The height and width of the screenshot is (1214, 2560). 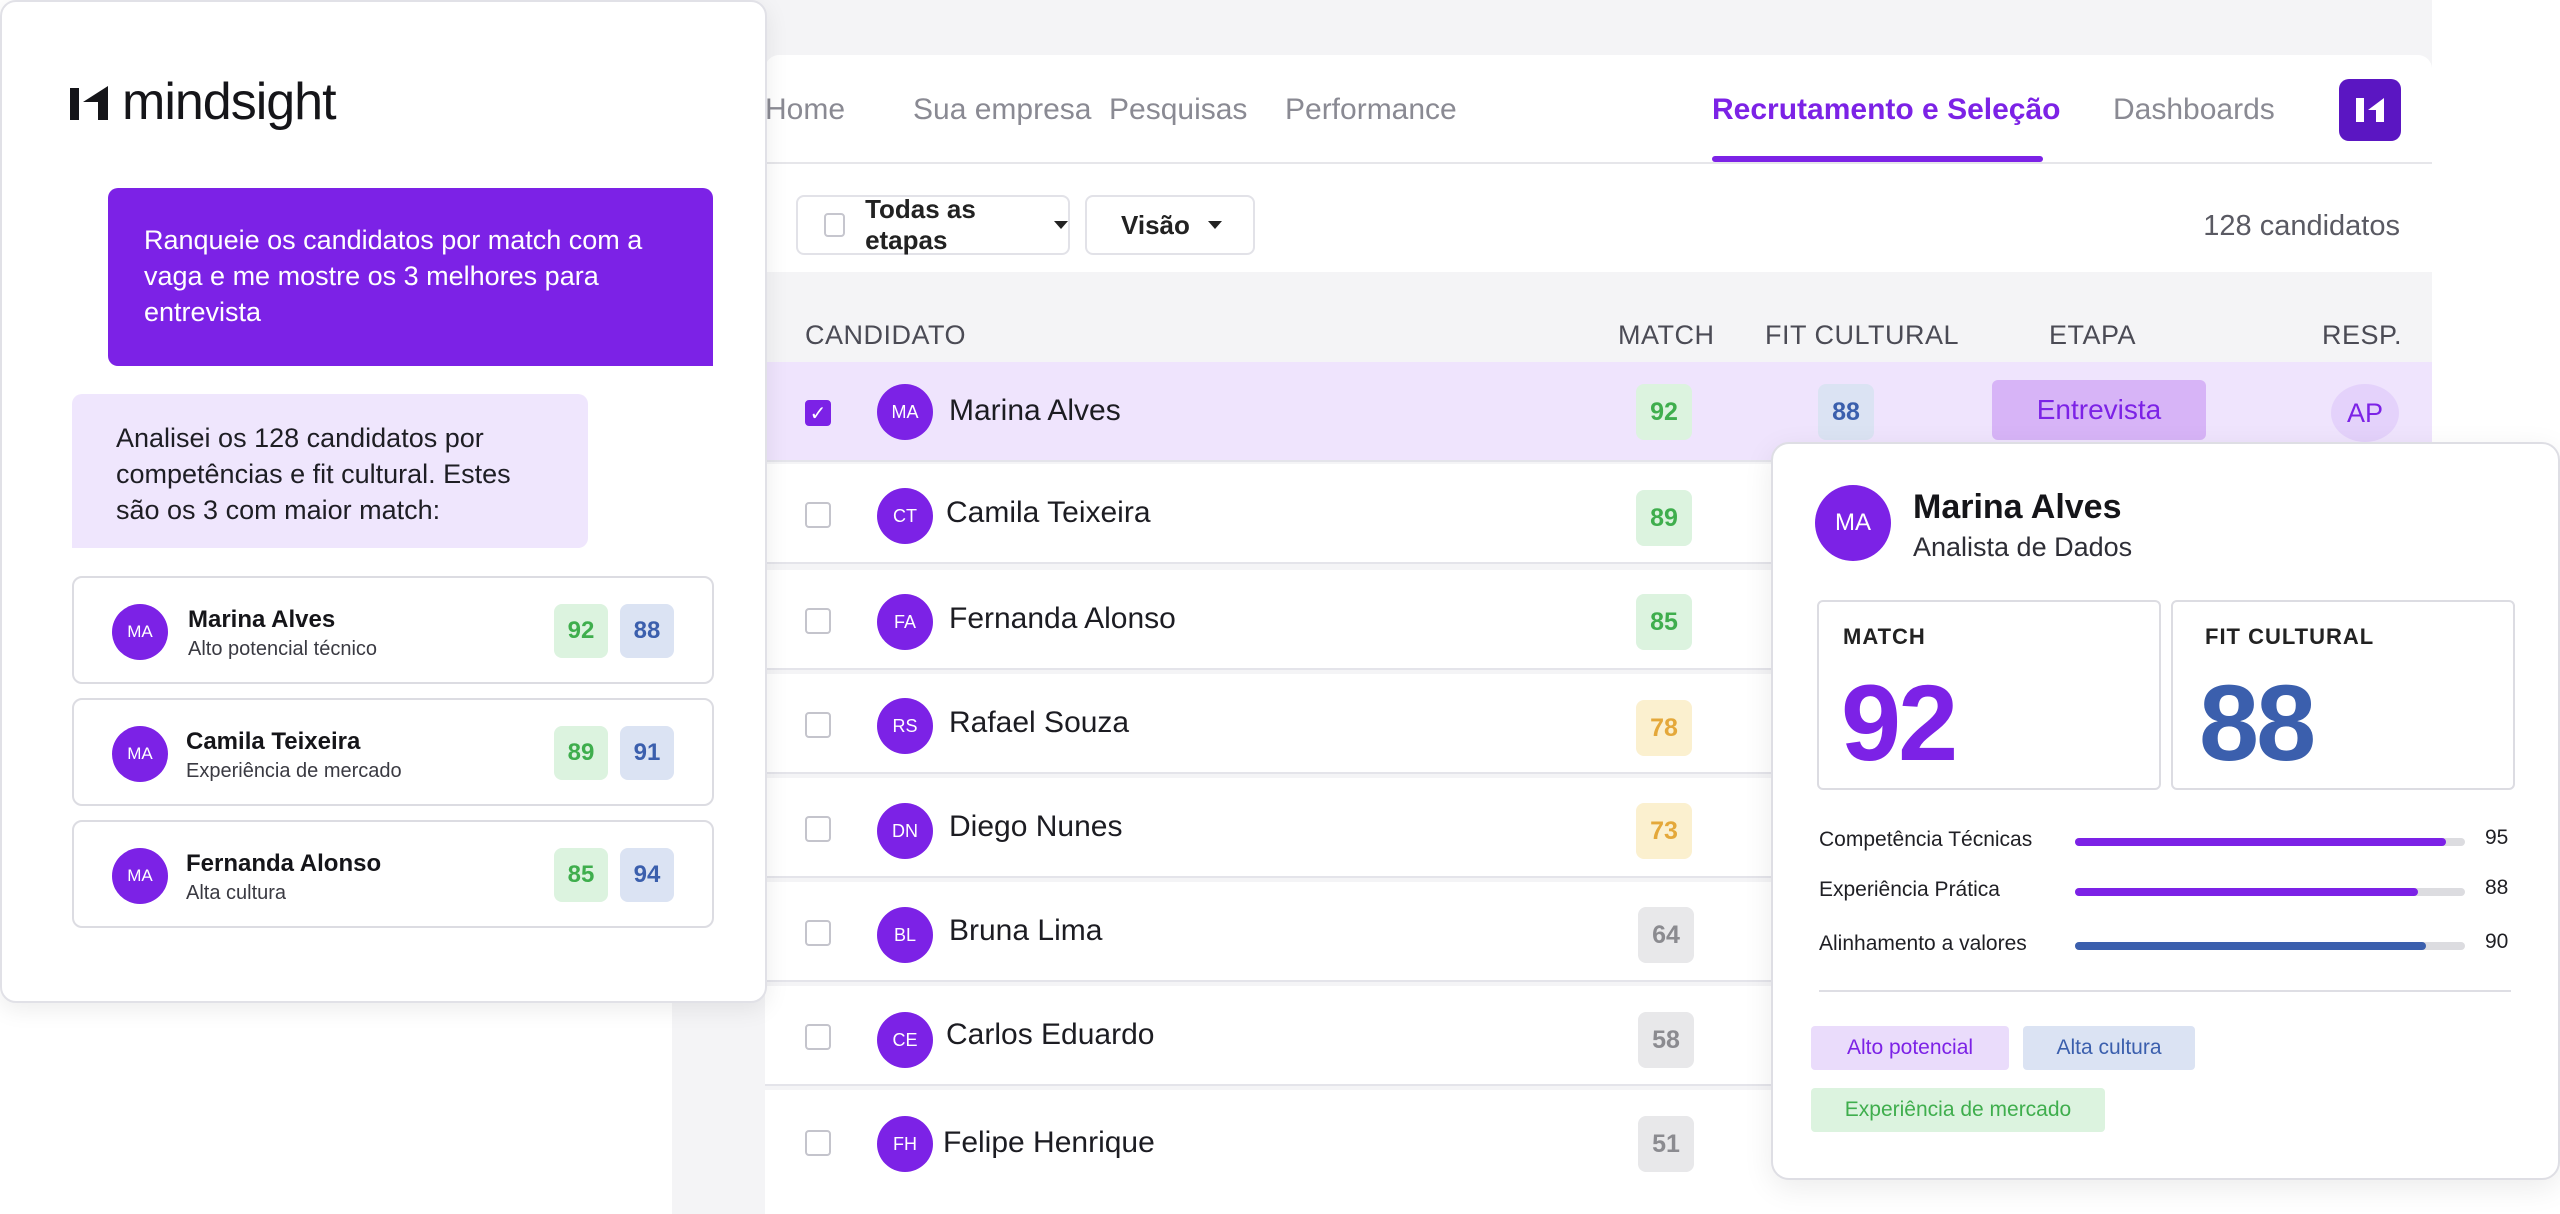 I want to click on row-checkbox: ✓, so click(x=818, y=413).